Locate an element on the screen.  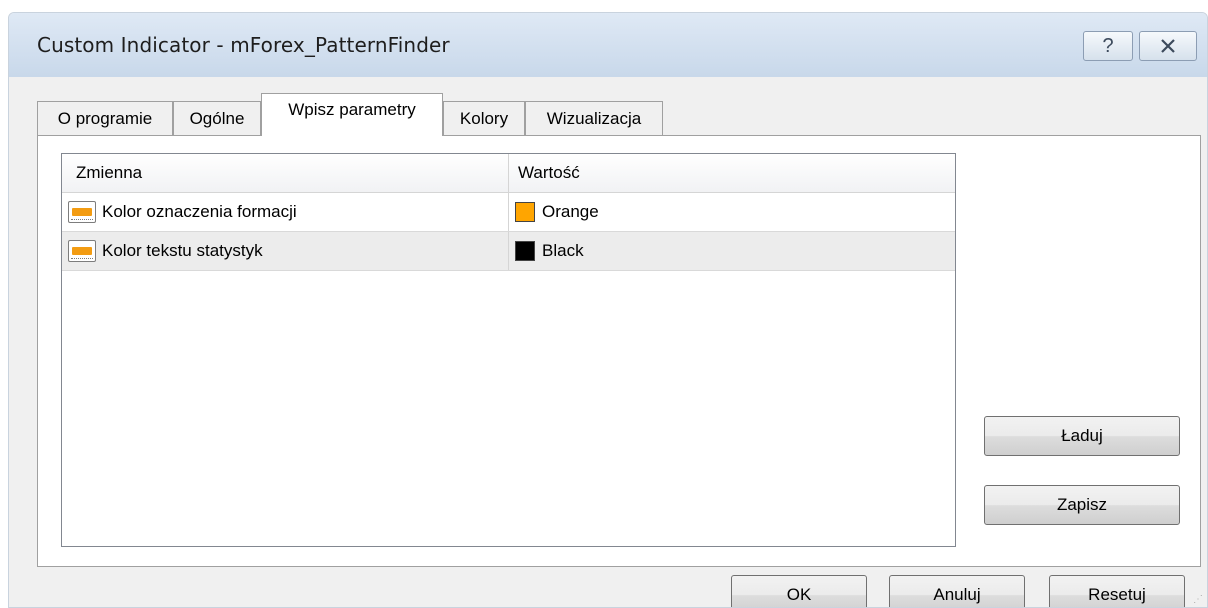
table-row: Kolor oznaczenia formacji Orange is located at coordinates (508, 212).